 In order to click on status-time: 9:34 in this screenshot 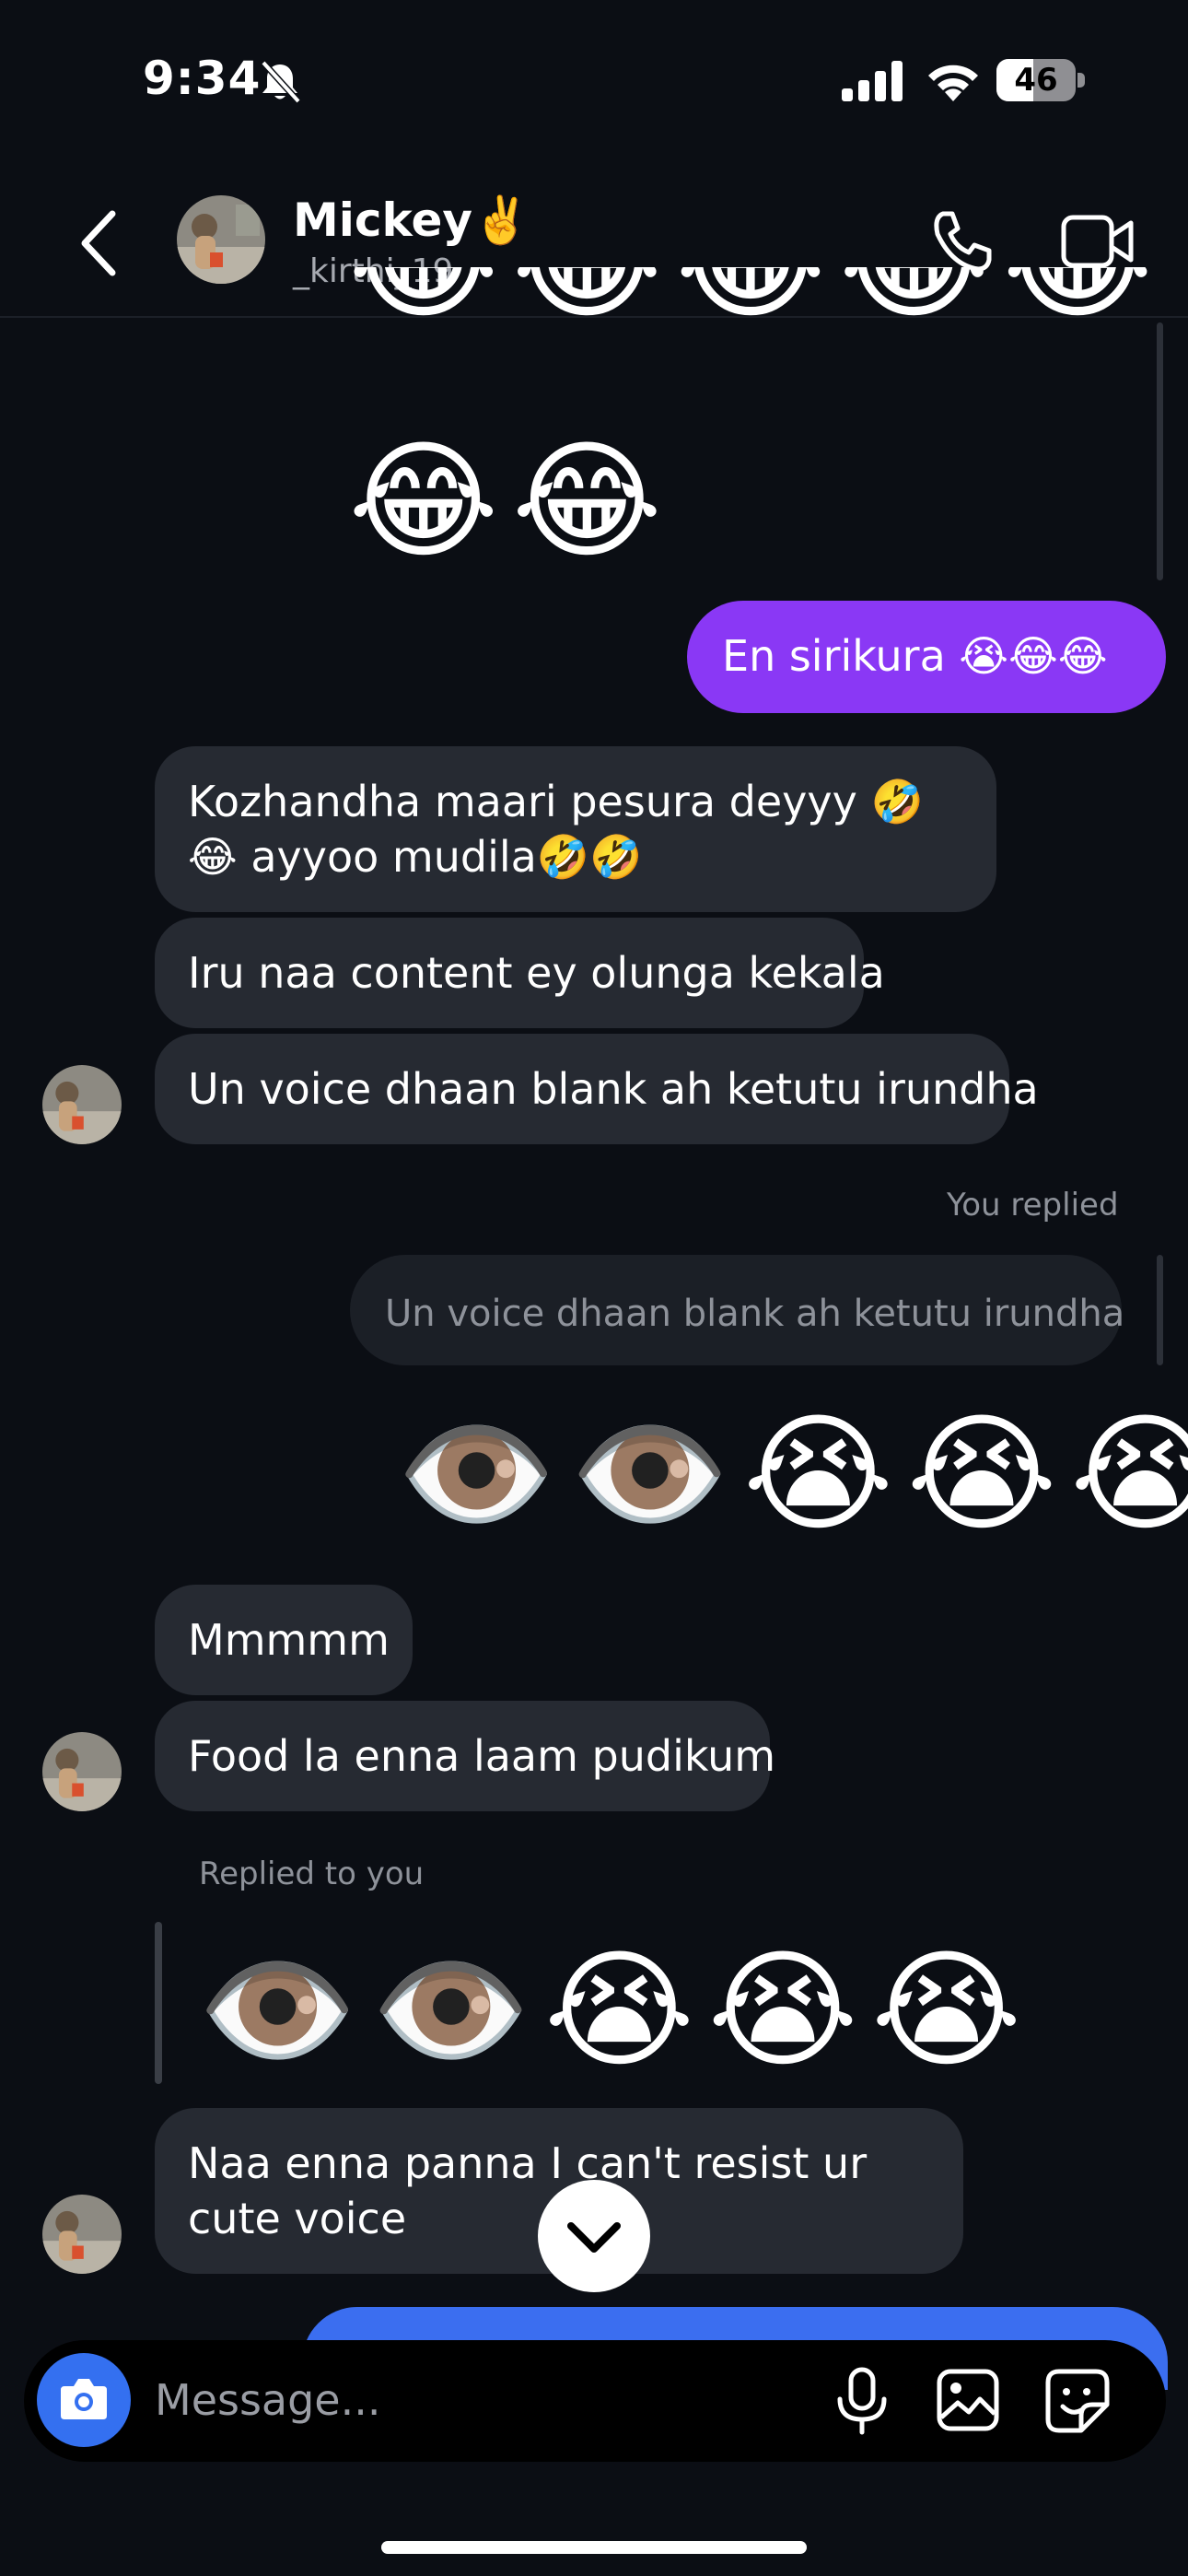, I will do `click(202, 78)`.